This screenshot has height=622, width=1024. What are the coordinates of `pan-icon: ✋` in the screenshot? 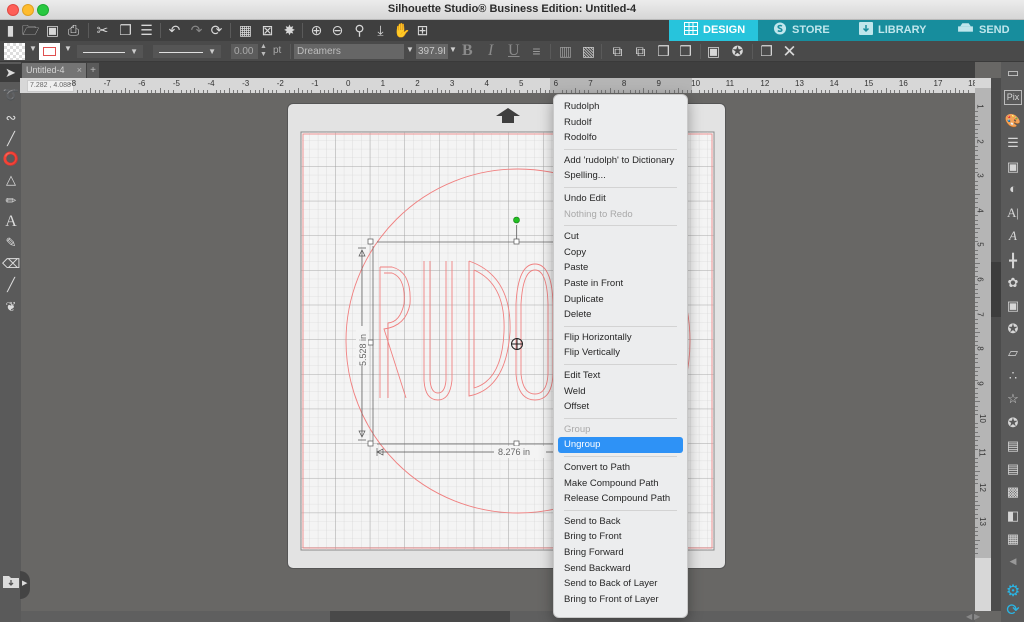 It's located at (401, 30).